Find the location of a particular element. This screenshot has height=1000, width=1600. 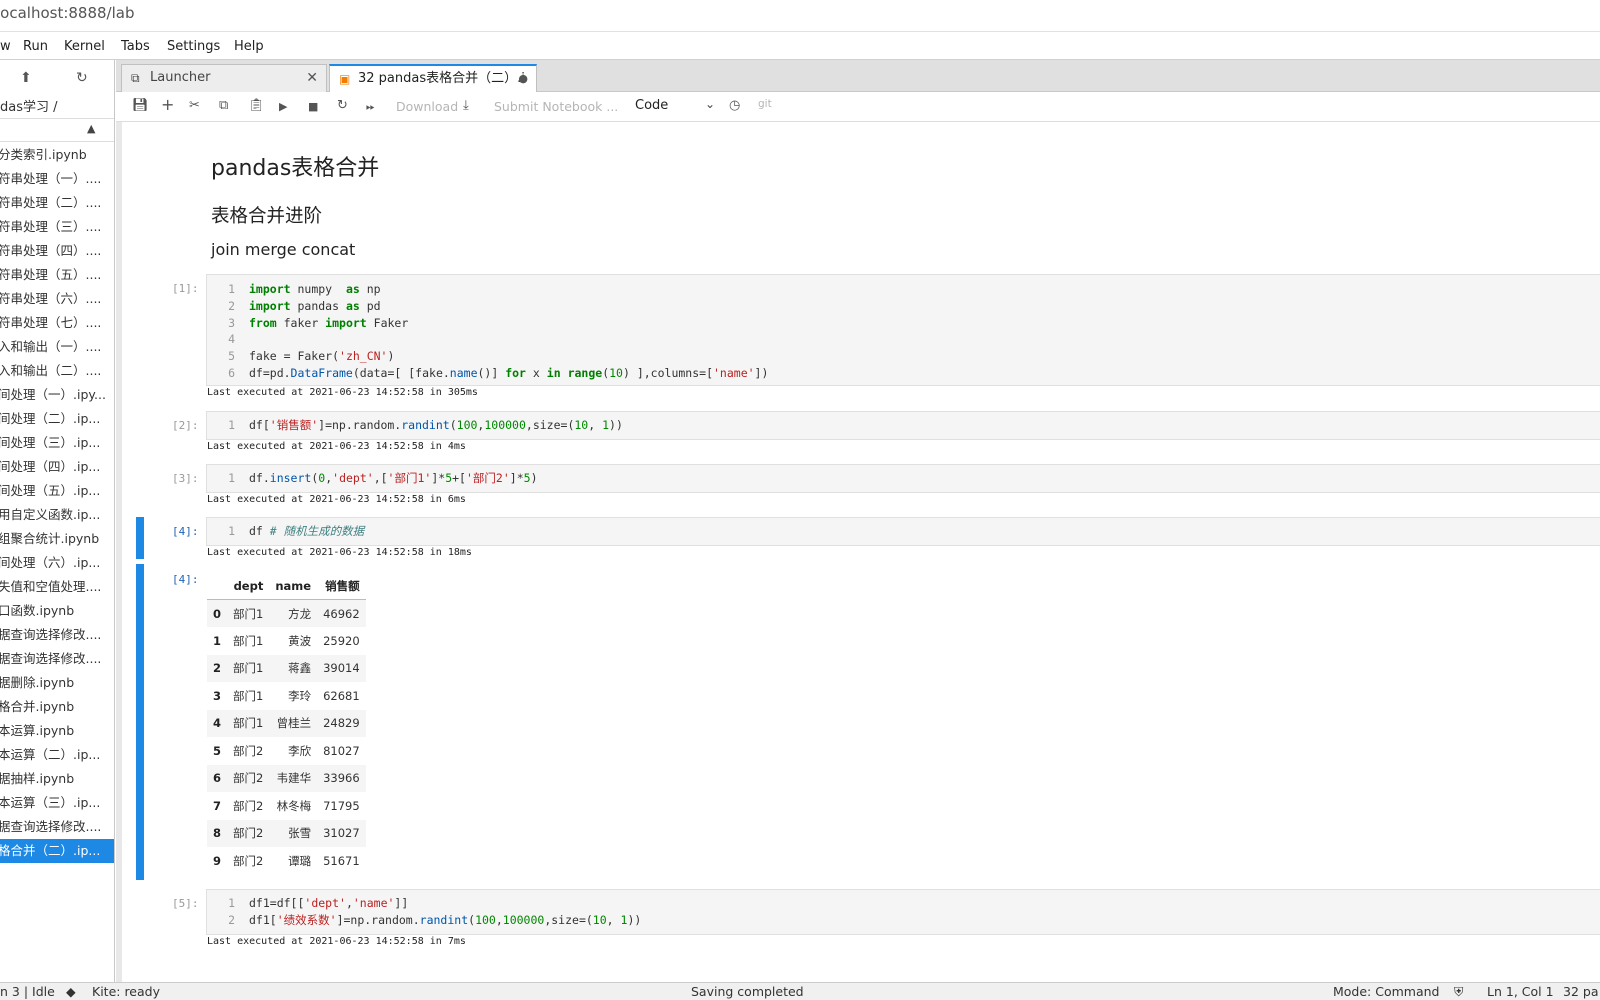

notebook-icon: ▣ is located at coordinates (345, 79).